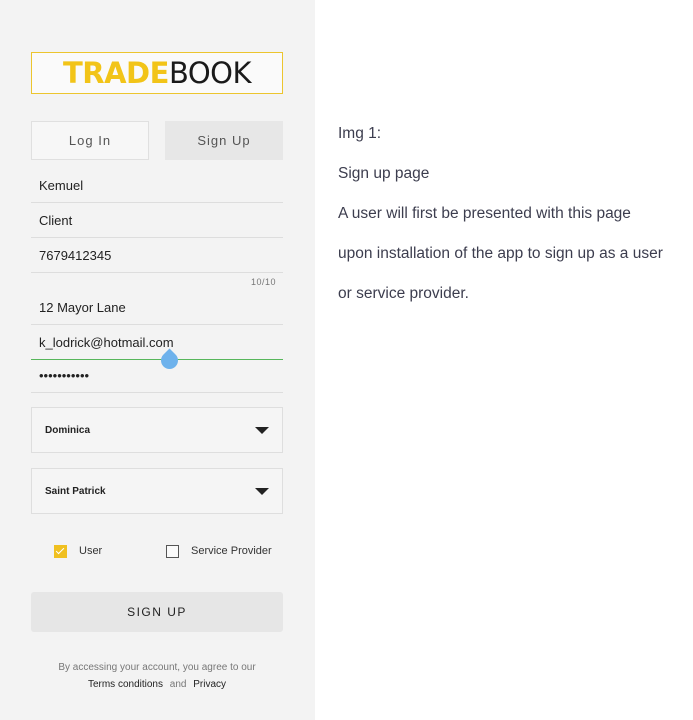  I want to click on email-field: k_lodrick@hotmail.com, so click(157, 342).